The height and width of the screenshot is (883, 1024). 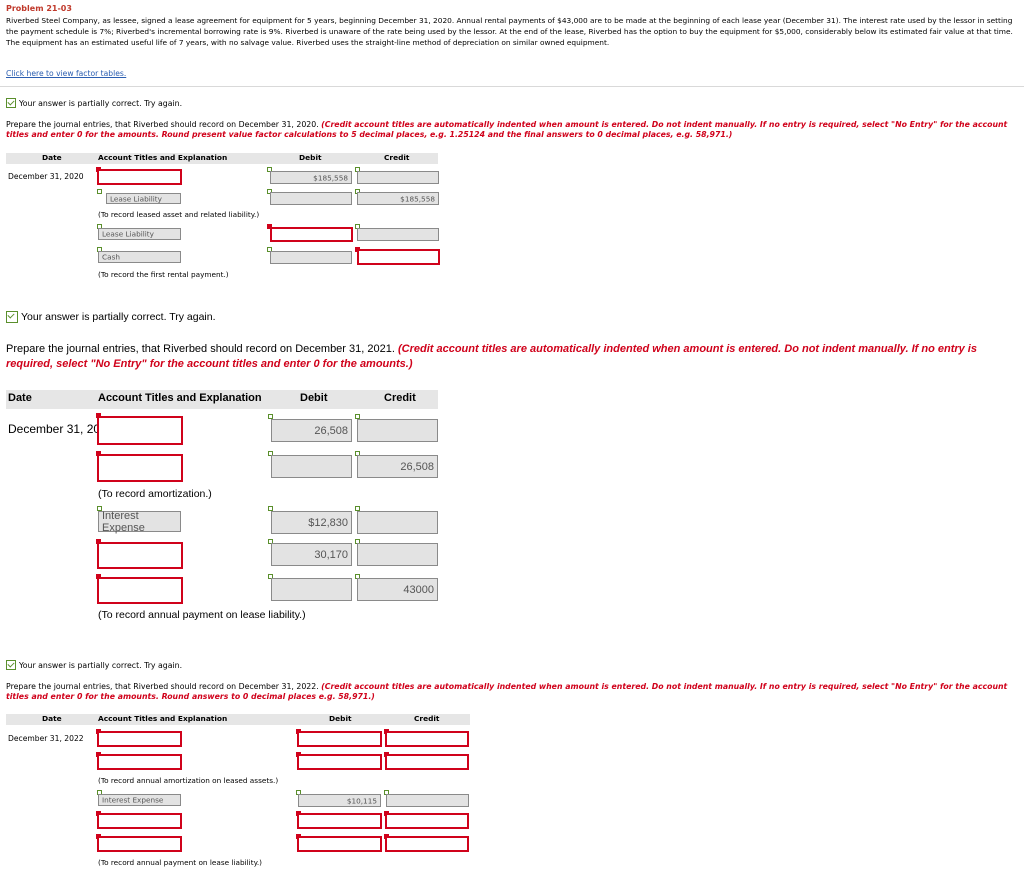 What do you see at coordinates (163, 274) in the screenshot?
I see `entry-memo: (To record the first rental payment.)` at bounding box center [163, 274].